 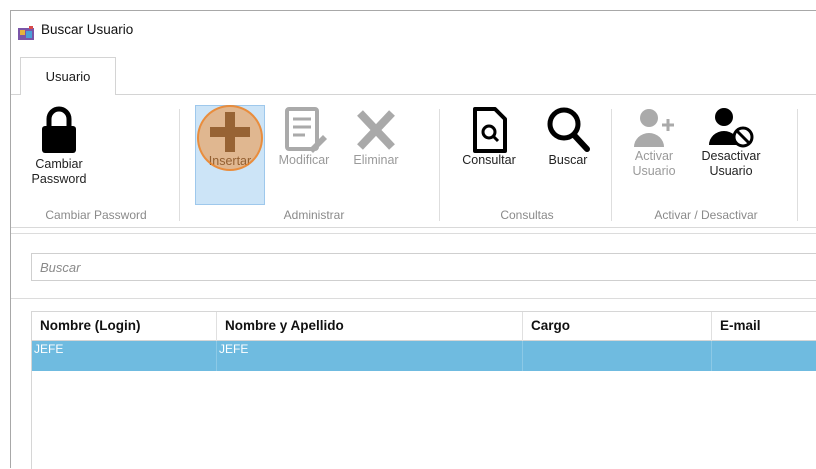 What do you see at coordinates (617, 356) in the screenshot?
I see `cell-cargo` at bounding box center [617, 356].